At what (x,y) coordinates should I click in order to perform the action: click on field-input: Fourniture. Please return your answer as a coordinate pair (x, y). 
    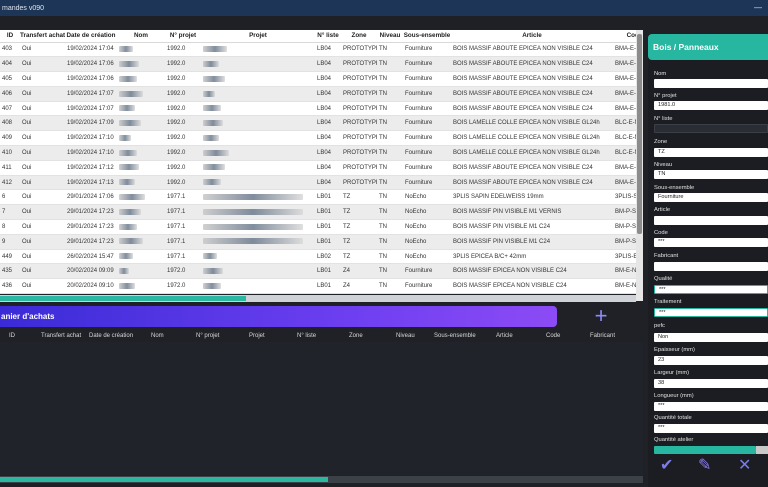
    Looking at the image, I should click on (711, 197).